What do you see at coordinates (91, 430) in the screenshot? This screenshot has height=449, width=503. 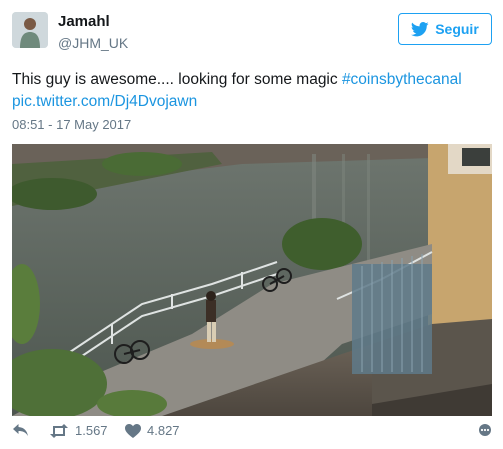 I see `retweet-count: 1.567` at bounding box center [91, 430].